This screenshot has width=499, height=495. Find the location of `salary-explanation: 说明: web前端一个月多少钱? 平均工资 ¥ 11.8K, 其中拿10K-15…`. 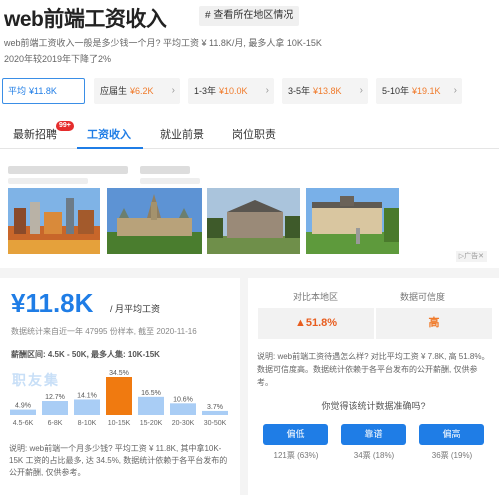

salary-explanation: 说明: web前端一个月多少钱? 平均工资 ¥ 11.8K, 其中拿10K-15… is located at coordinates (118, 460).